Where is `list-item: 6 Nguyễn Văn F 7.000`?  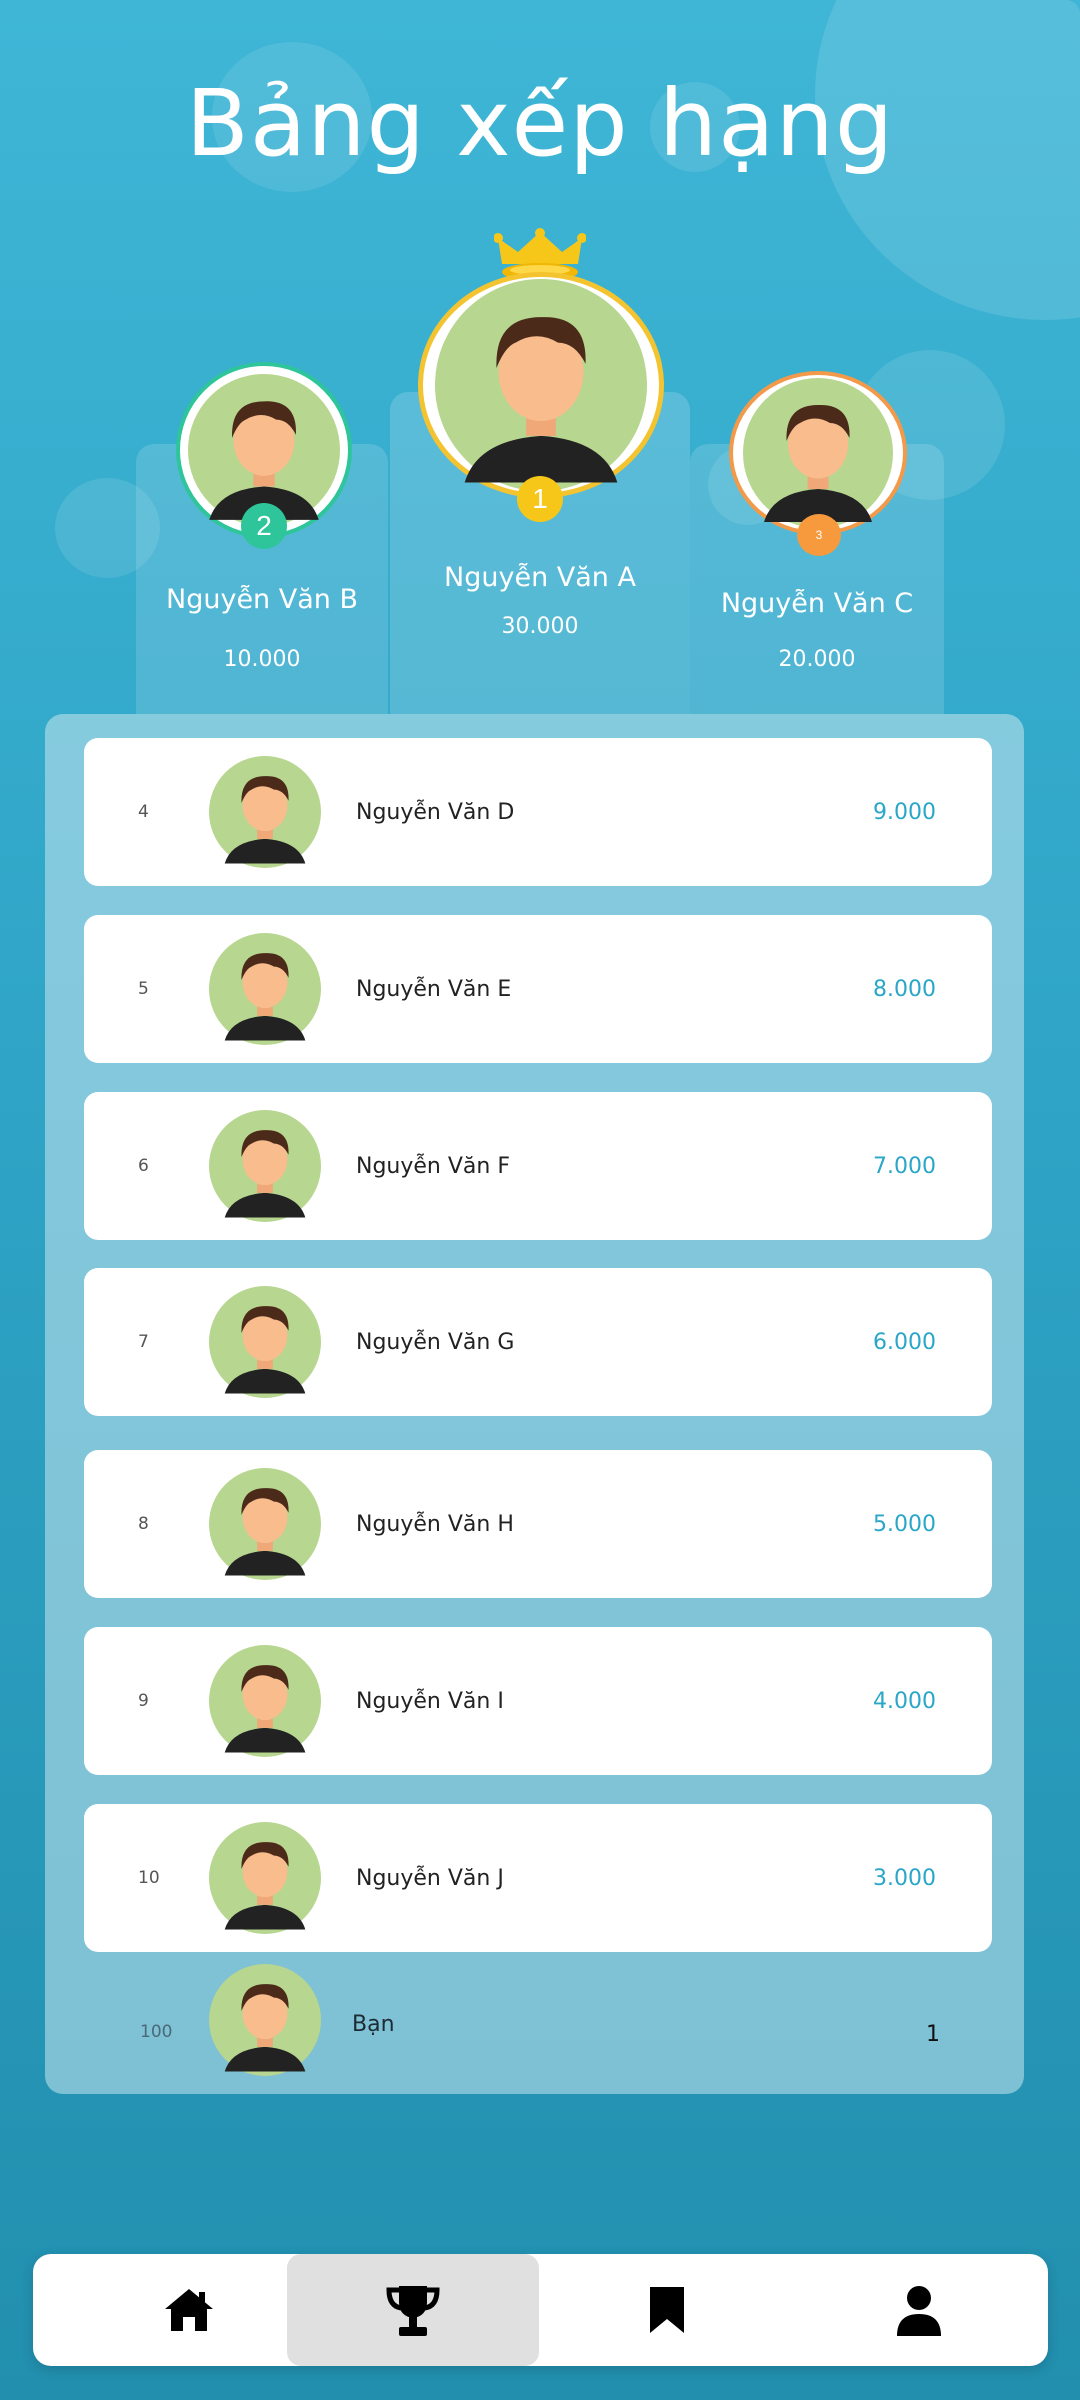
list-item: 6 Nguyễn Văn F 7.000 is located at coordinates (538, 1166).